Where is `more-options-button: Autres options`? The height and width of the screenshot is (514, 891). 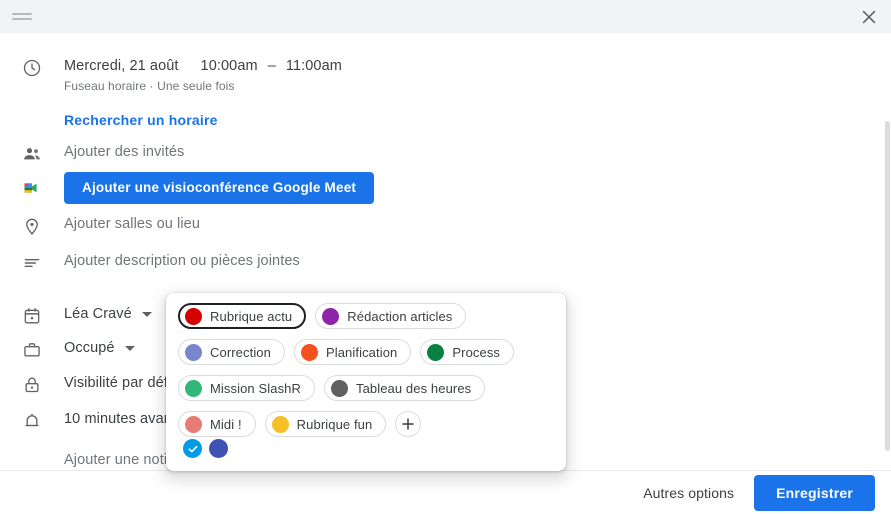 more-options-button: Autres options is located at coordinates (688, 493).